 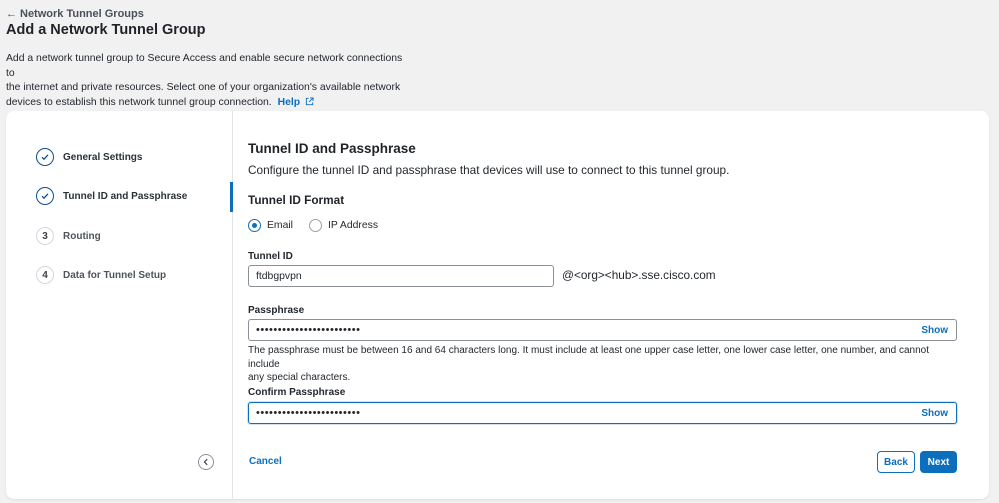 What do you see at coordinates (332, 148) in the screenshot?
I see `section-title: Tunnel ID and Passphrase` at bounding box center [332, 148].